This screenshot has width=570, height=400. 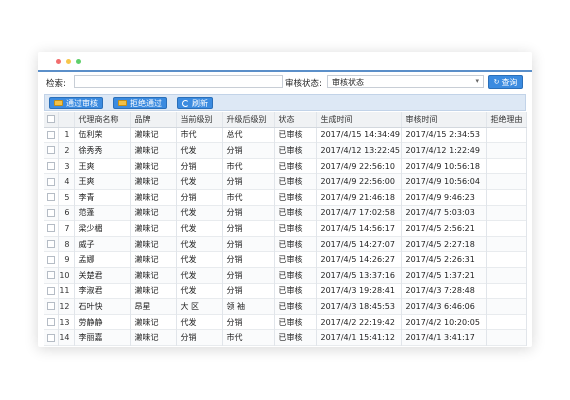 What do you see at coordinates (359, 306) in the screenshot?
I see `created-time-cell: 2017/4/3 18:45:53` at bounding box center [359, 306].